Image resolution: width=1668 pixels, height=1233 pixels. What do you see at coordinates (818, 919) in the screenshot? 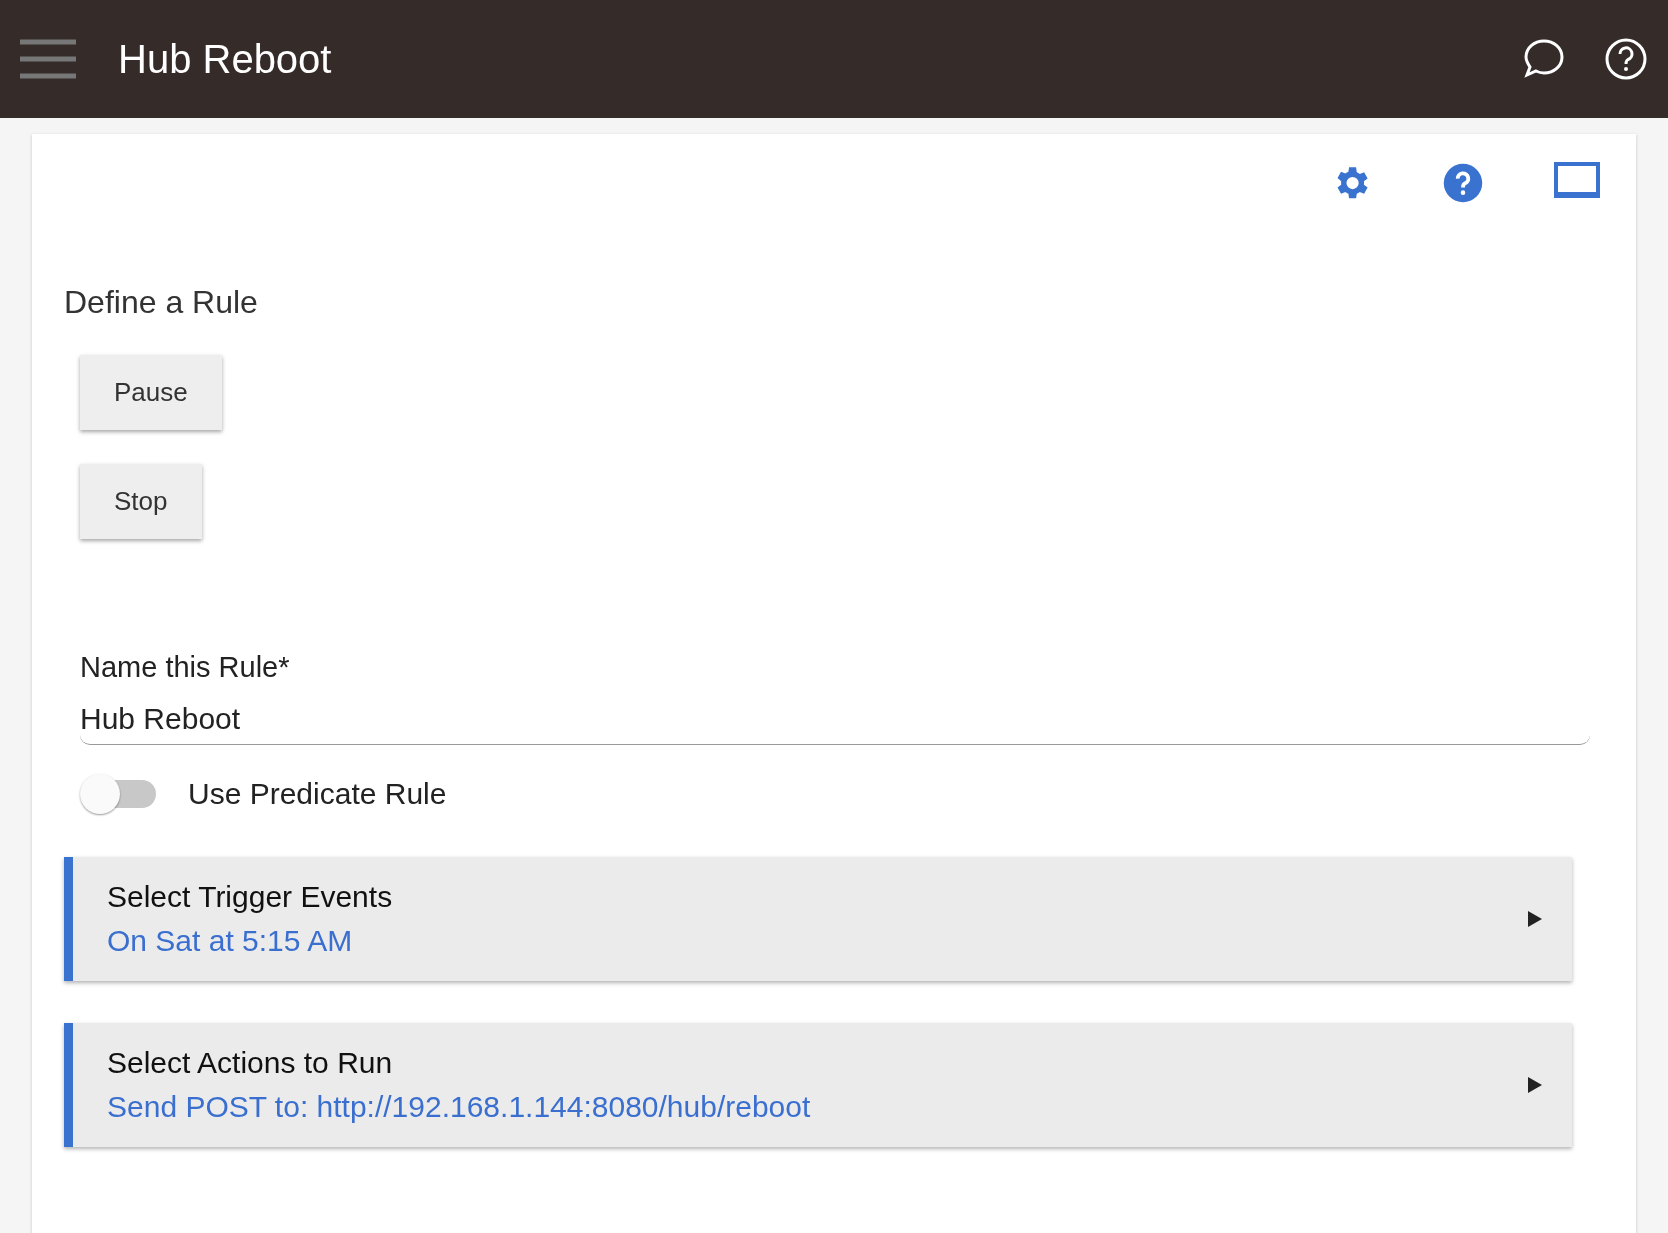
I see `section-panel: Select Trigger Events On Sat at 5:15 AM` at bounding box center [818, 919].